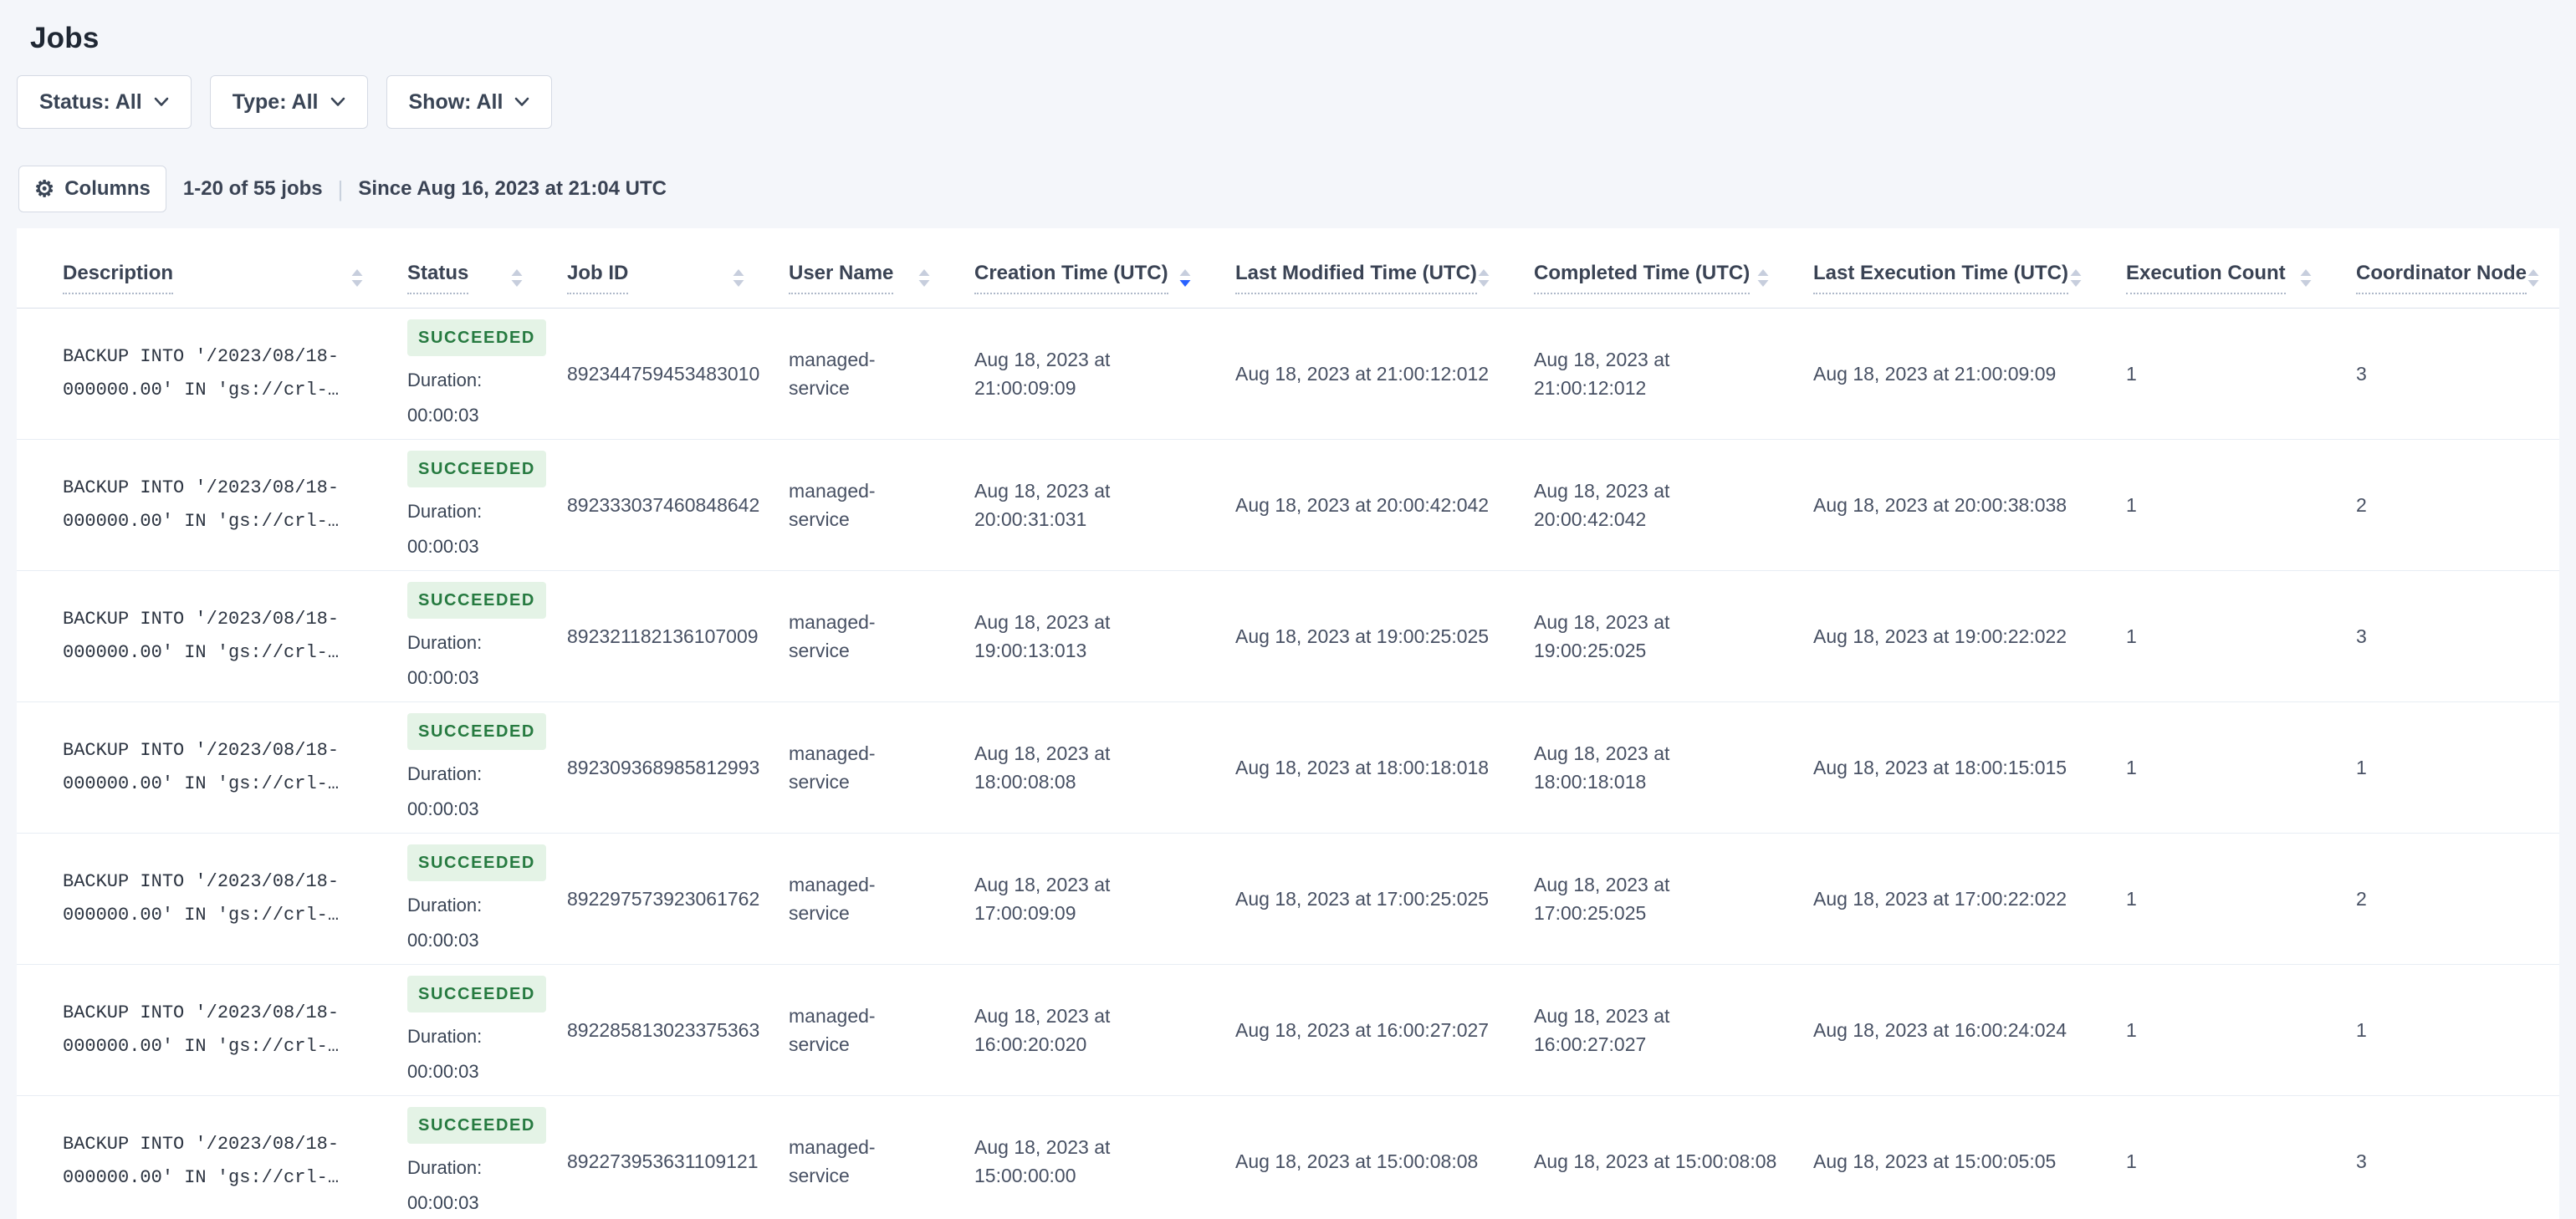 This screenshot has height=1219, width=2576. What do you see at coordinates (663, 1161) in the screenshot?
I see `job-id: 892273953631109121` at bounding box center [663, 1161].